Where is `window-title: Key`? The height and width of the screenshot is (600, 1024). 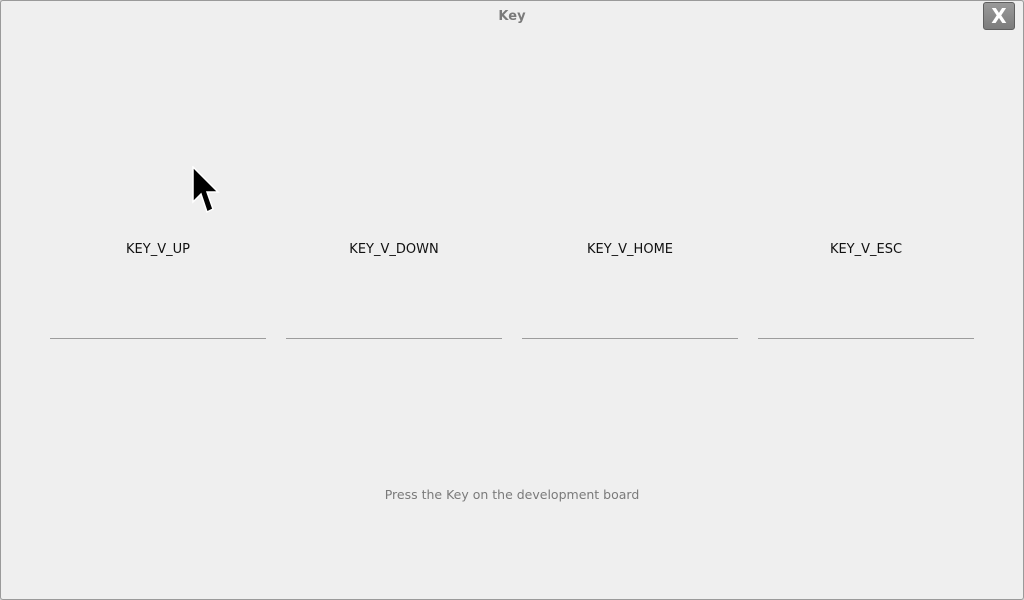 window-title: Key is located at coordinates (512, 16).